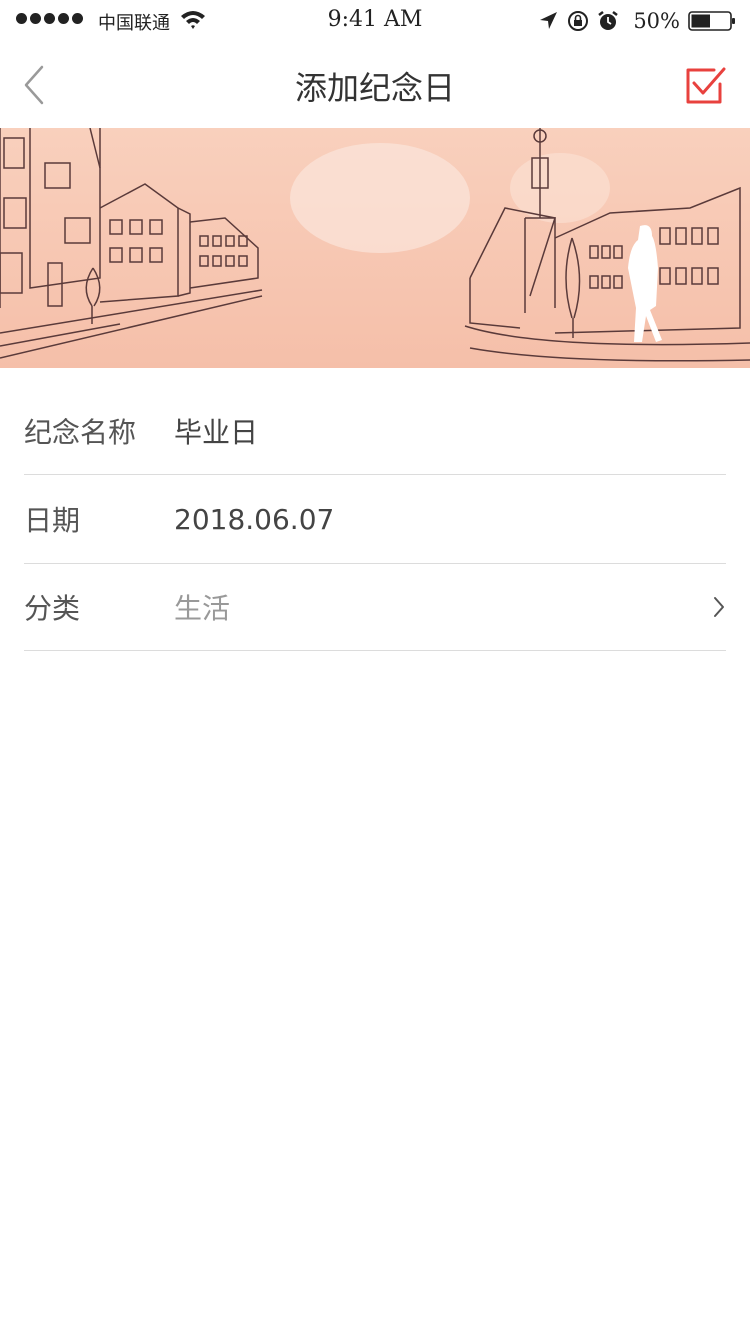  Describe the element at coordinates (202, 607) in the screenshot. I see `category-field: 生活` at that location.